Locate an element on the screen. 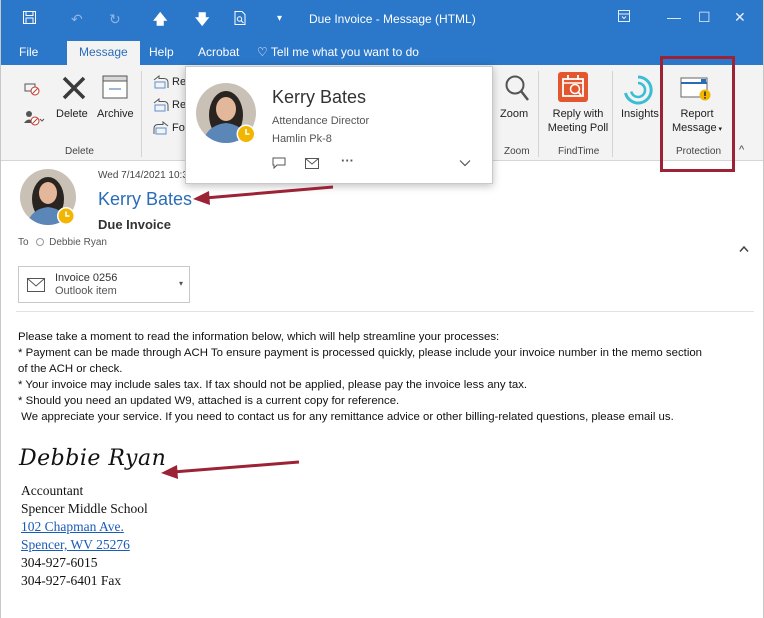 This screenshot has height=618, width=764. attachment-dropdown-icon: ▾ is located at coordinates (181, 283).